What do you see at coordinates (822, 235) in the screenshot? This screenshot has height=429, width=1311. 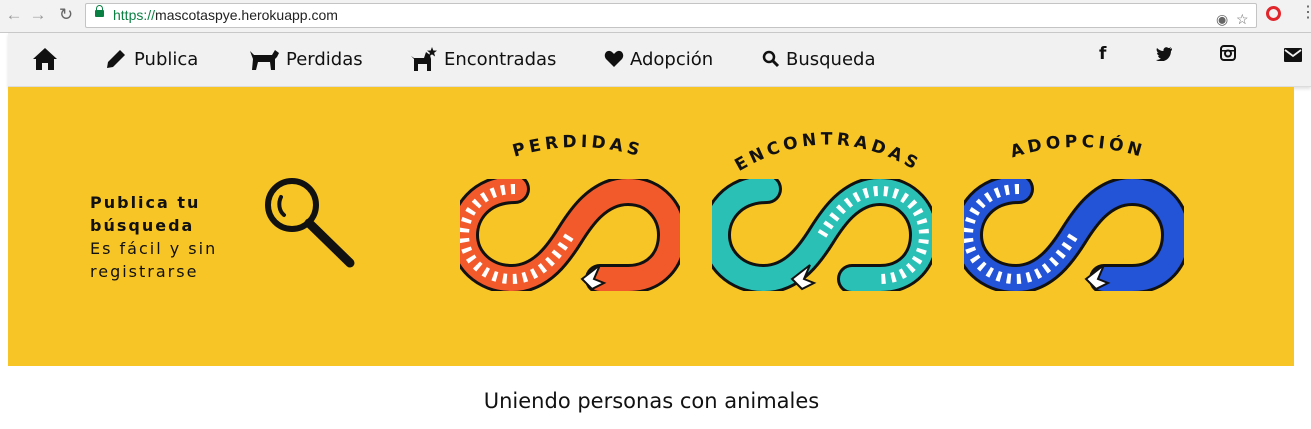 I see `infinity-encontradas` at bounding box center [822, 235].